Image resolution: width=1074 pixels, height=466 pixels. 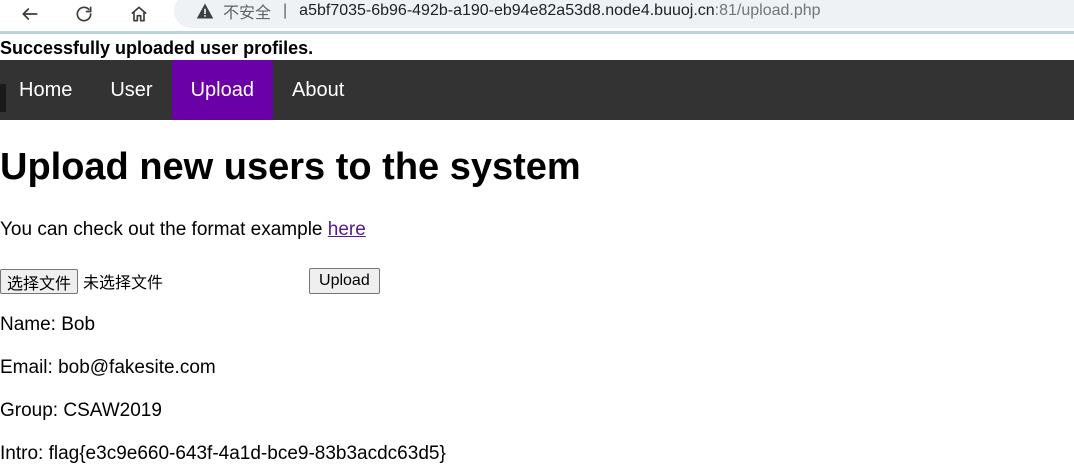 What do you see at coordinates (164, 229) in the screenshot?
I see `format-hint-text: You can check out the format example` at bounding box center [164, 229].